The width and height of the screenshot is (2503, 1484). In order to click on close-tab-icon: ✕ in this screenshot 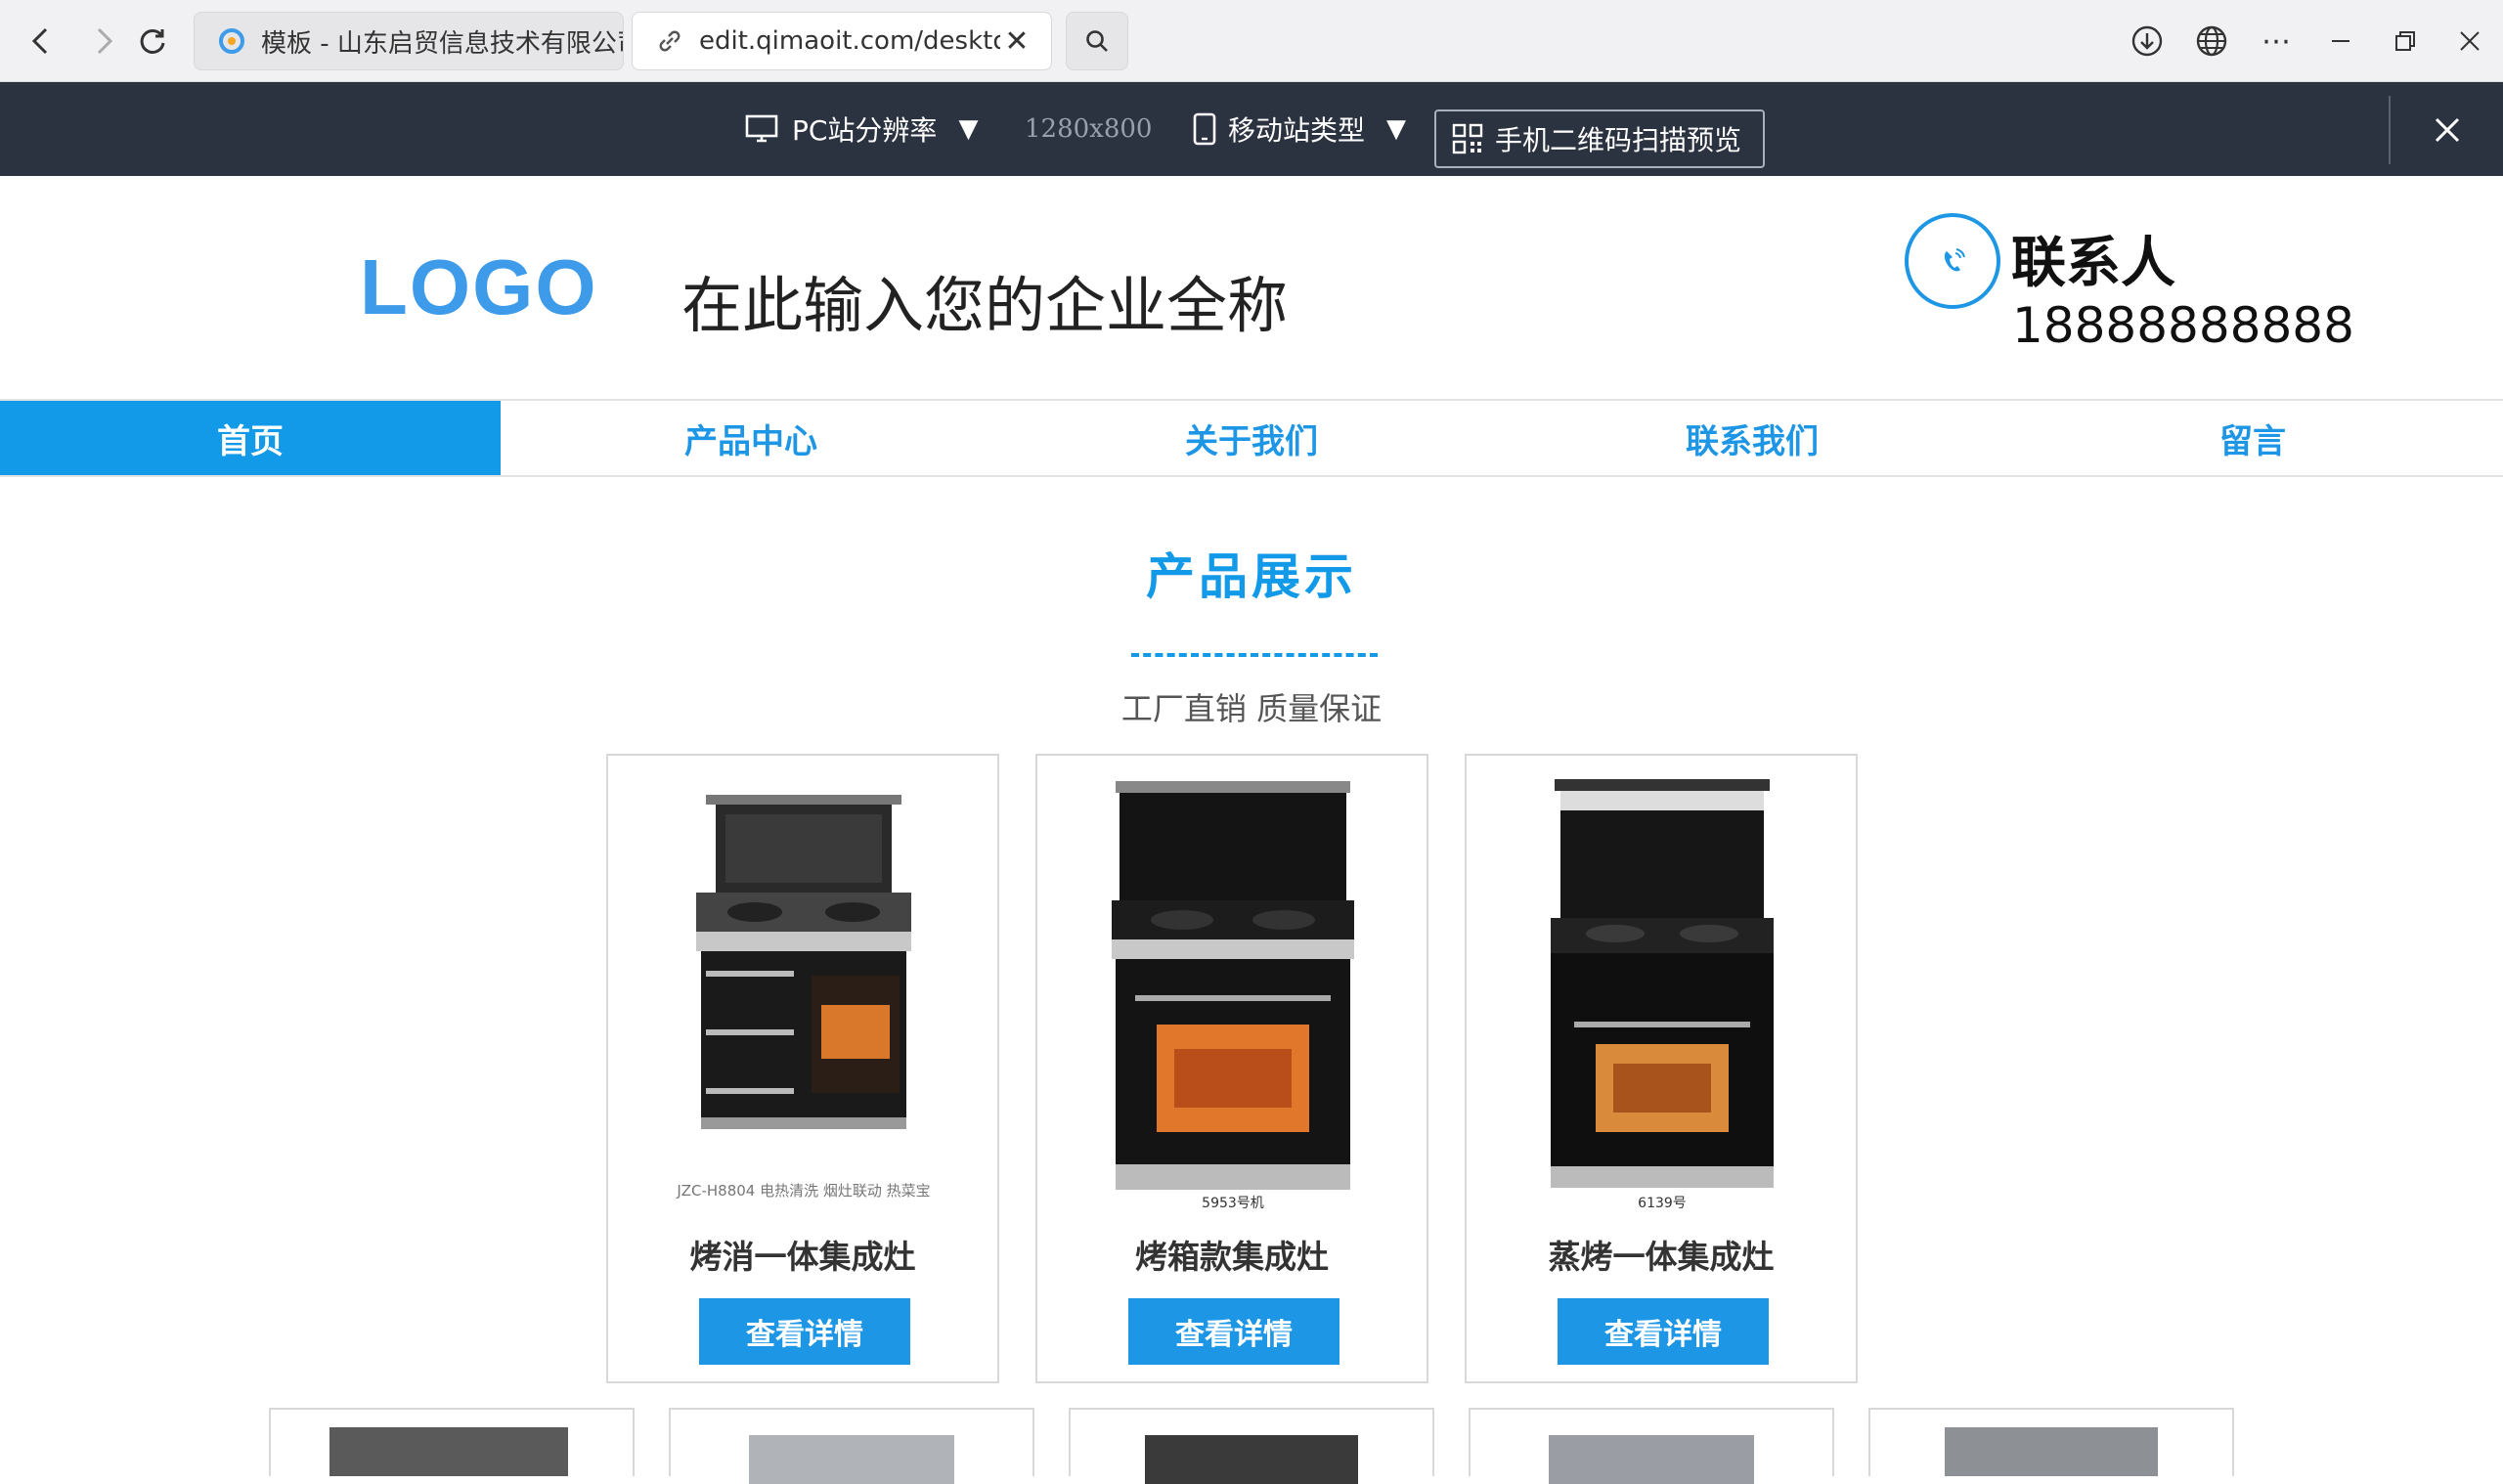, I will do `click(1016, 41)`.